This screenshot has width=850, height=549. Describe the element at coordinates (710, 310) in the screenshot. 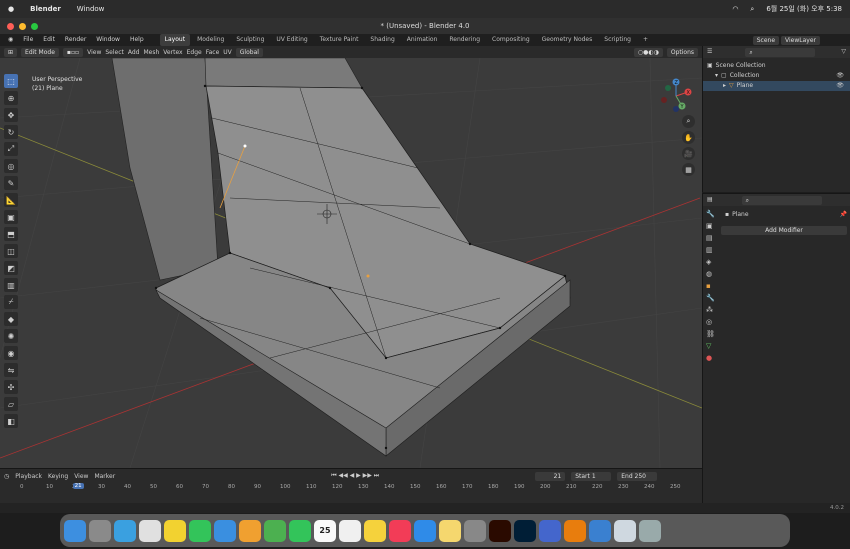

I see `particles-tab-icon: ⁂` at that location.